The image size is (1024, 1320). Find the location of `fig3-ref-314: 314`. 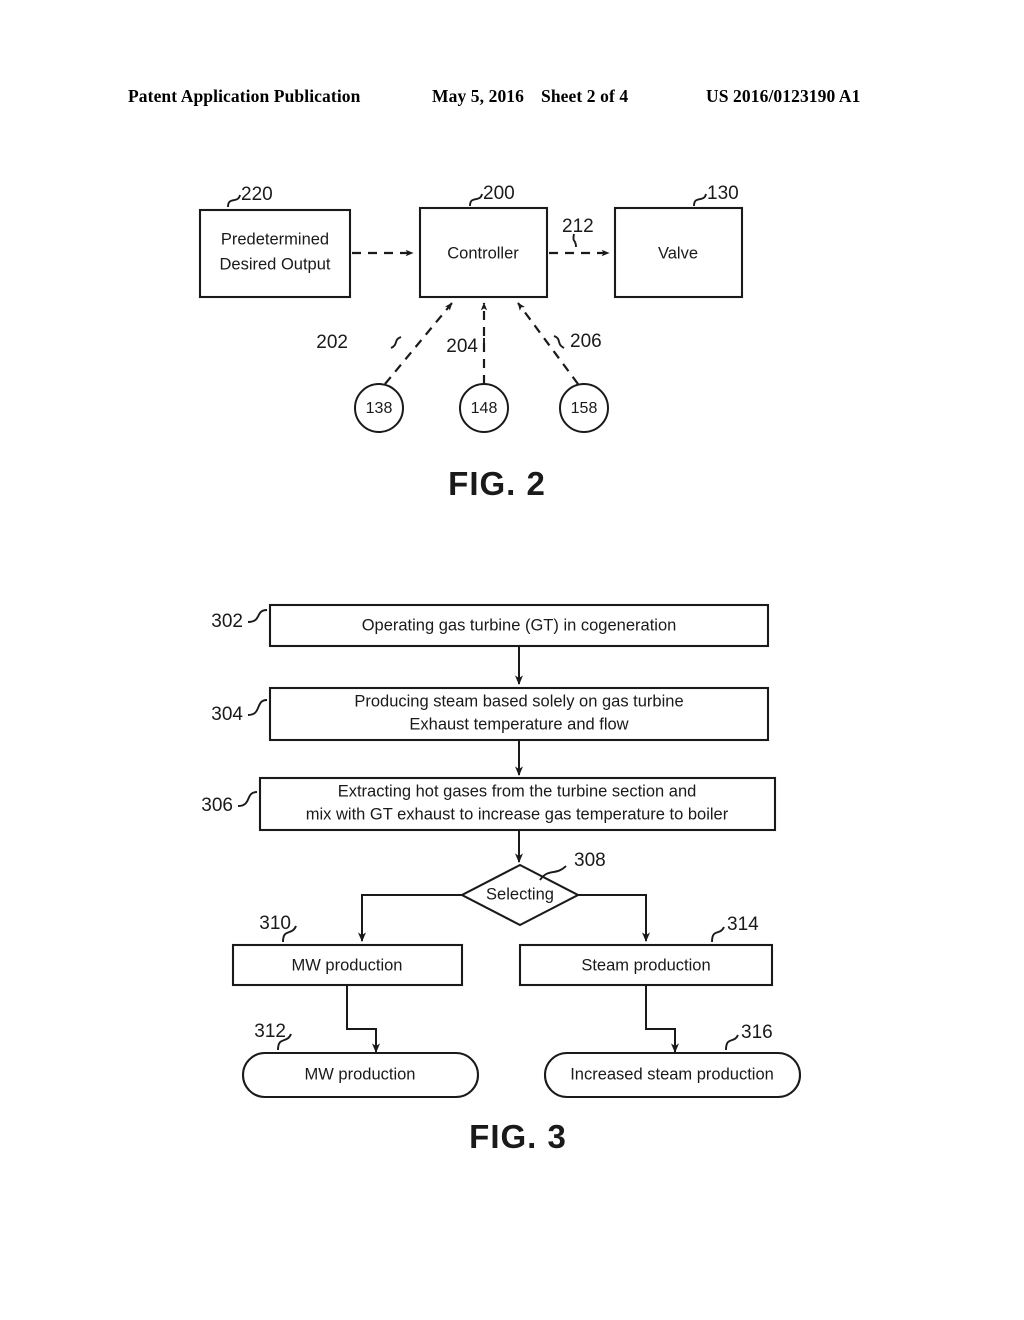

fig3-ref-314: 314 is located at coordinates (743, 924).